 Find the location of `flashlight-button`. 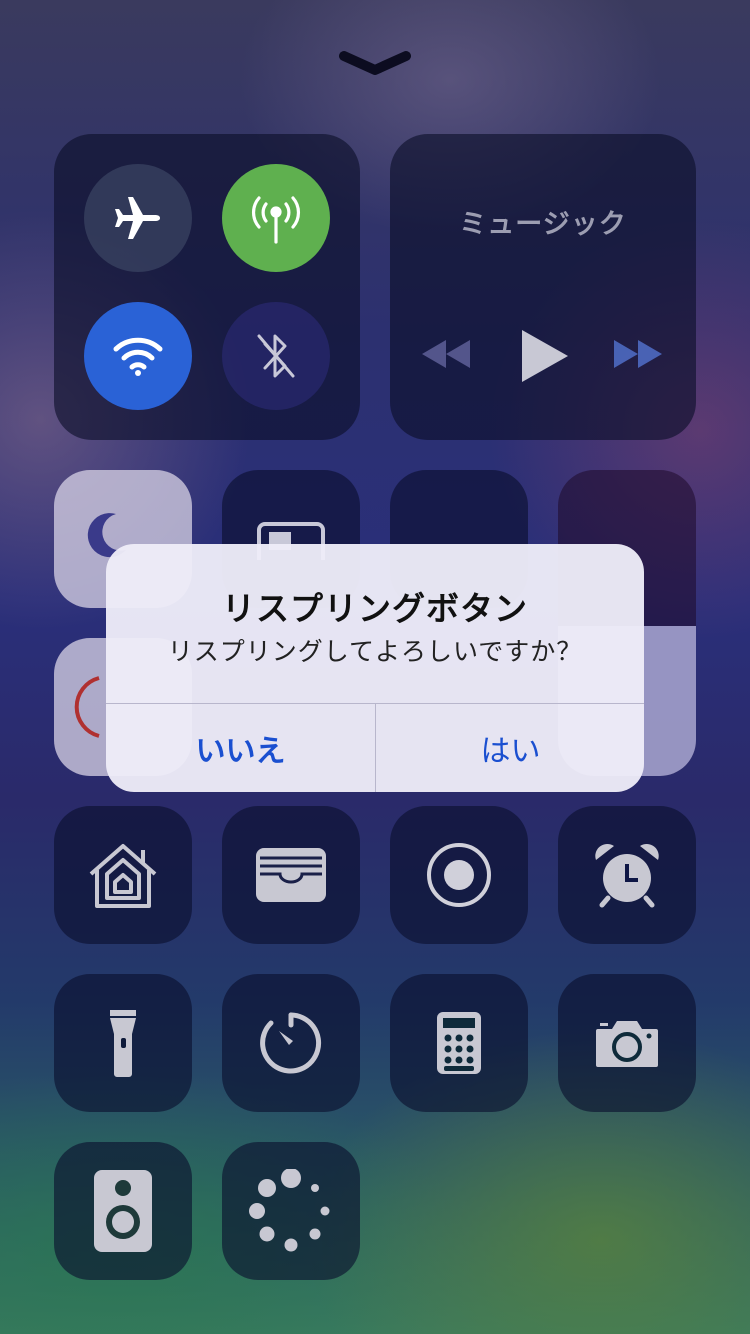

flashlight-button is located at coordinates (123, 1043).